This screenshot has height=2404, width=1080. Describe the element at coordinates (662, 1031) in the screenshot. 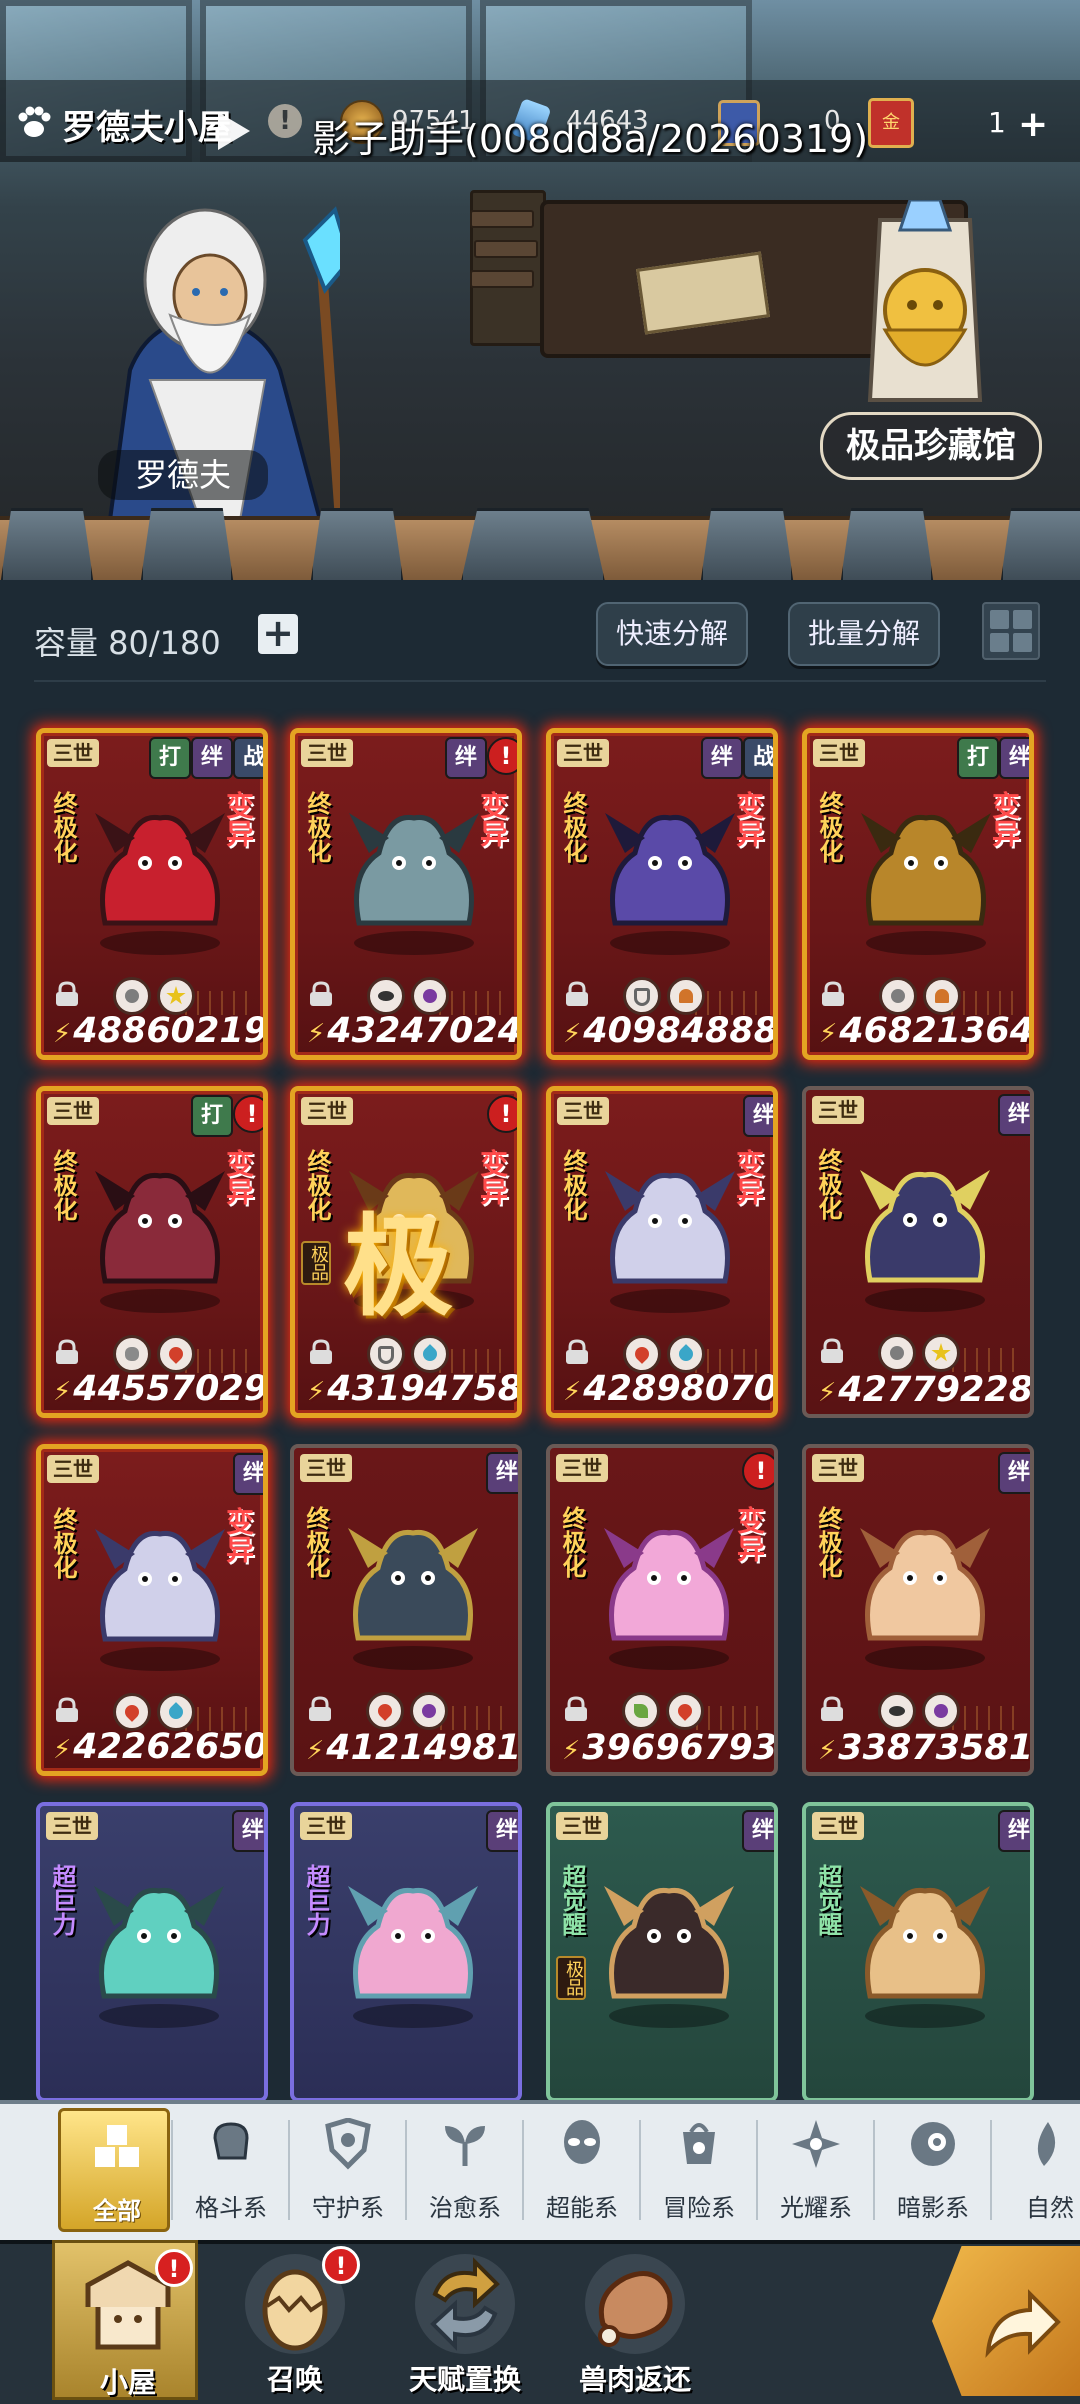

I see `combat-power: 40984888` at that location.